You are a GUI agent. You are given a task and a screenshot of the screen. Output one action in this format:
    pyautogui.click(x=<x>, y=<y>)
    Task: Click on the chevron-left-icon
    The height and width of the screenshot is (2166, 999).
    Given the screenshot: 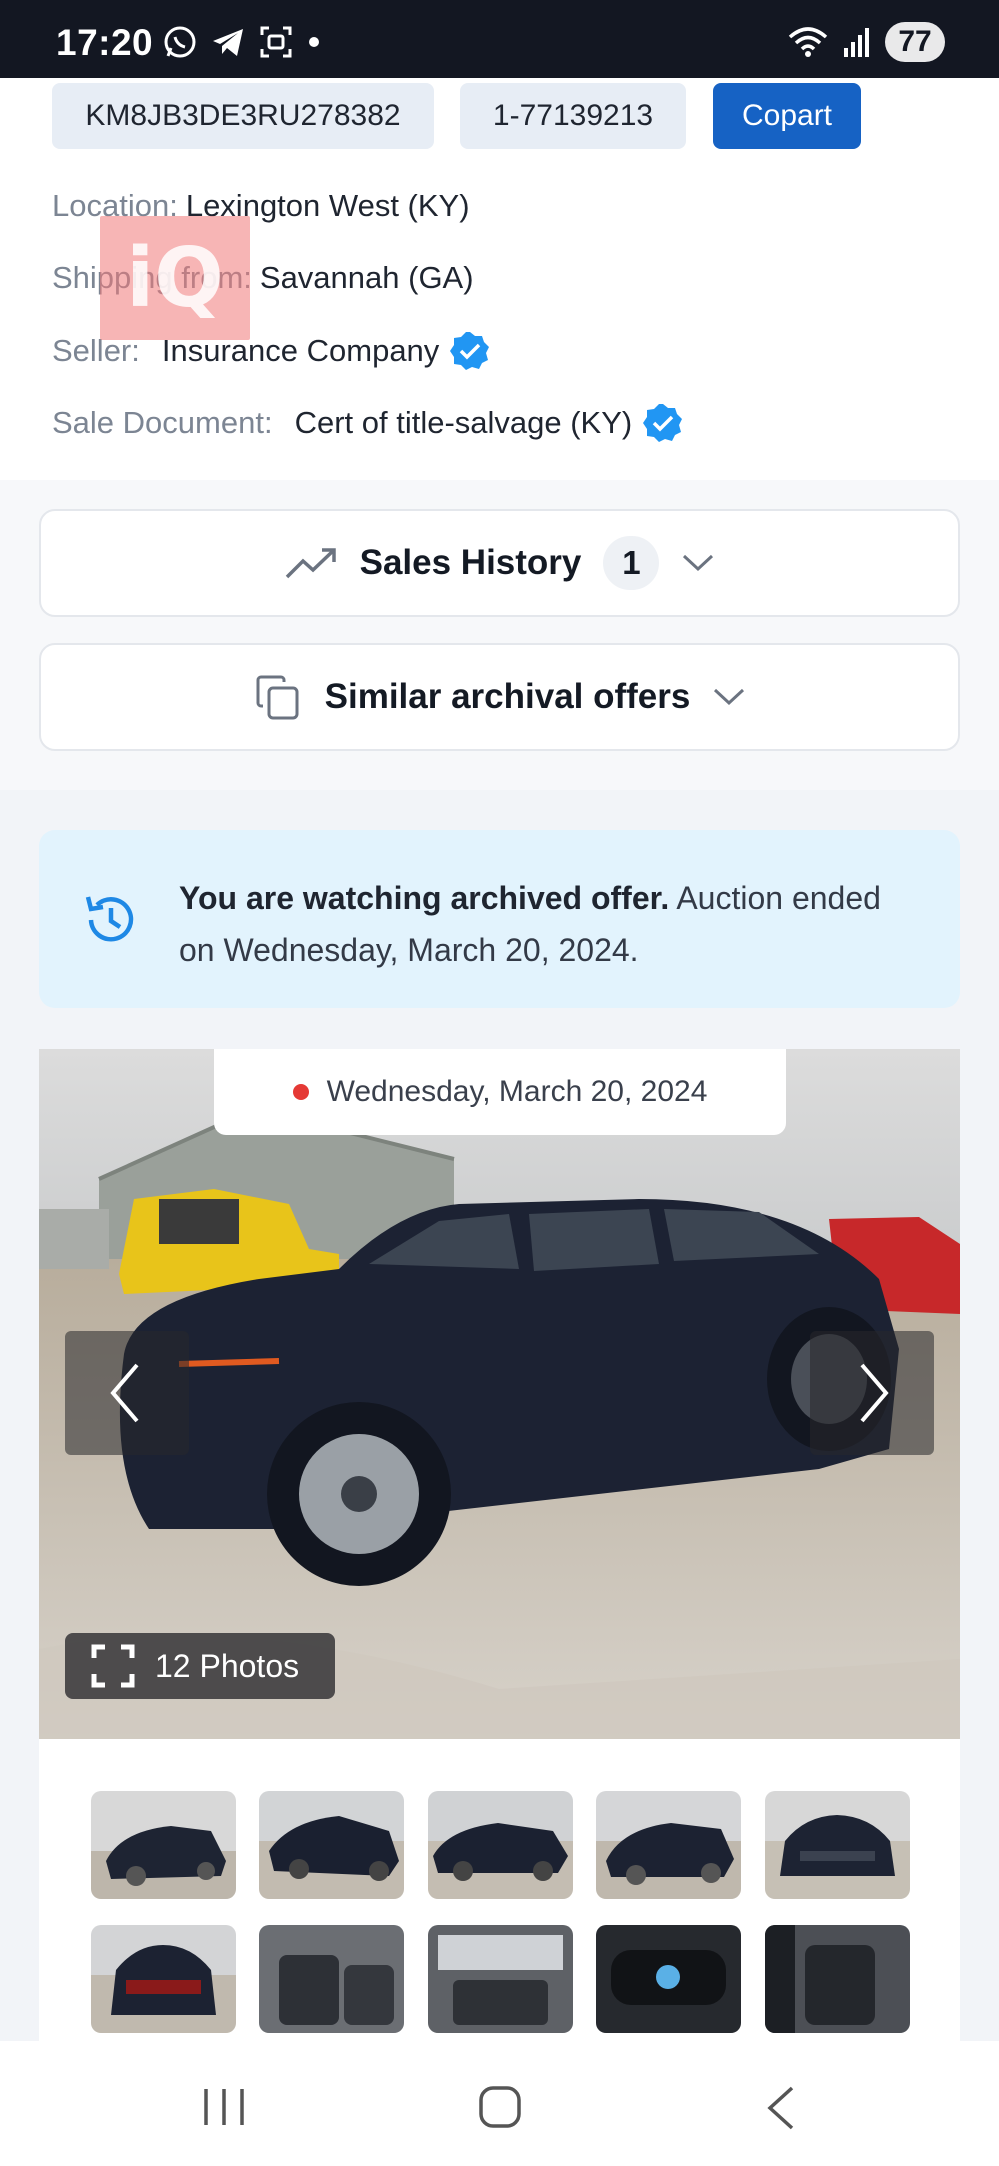 What is the action you would take?
    pyautogui.click(x=124, y=1393)
    